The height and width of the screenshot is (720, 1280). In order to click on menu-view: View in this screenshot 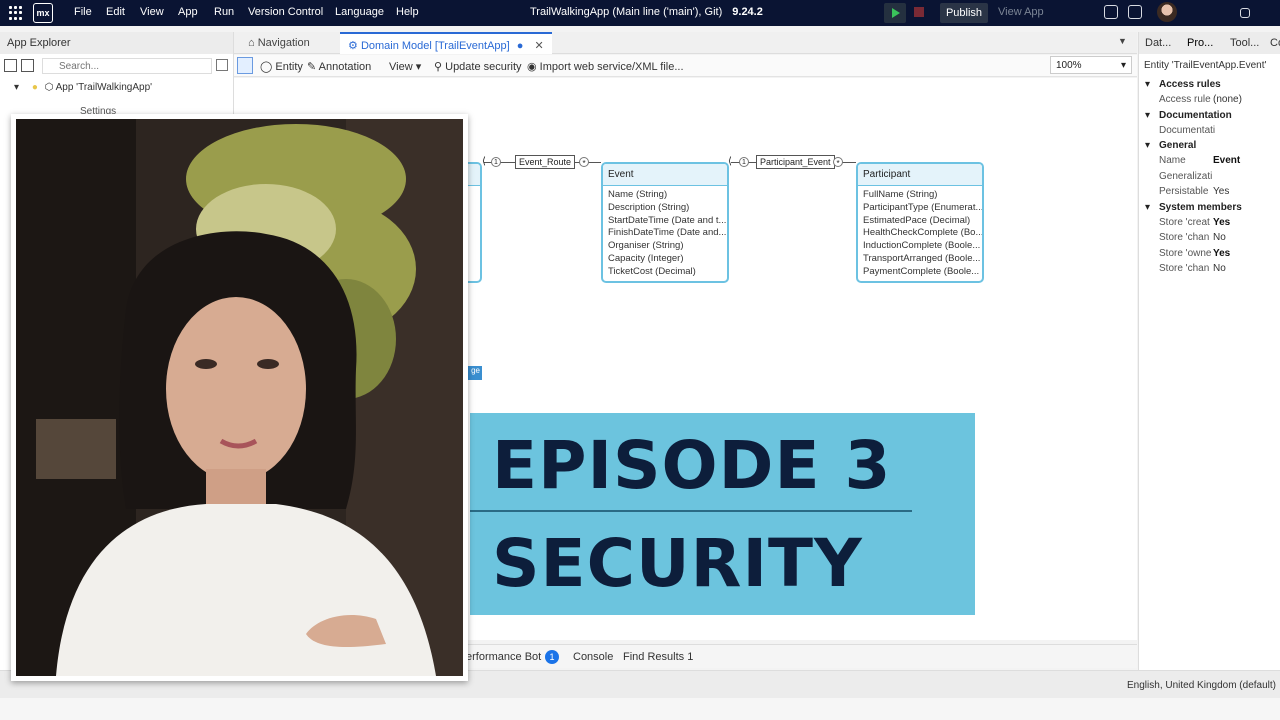, I will do `click(152, 12)`.